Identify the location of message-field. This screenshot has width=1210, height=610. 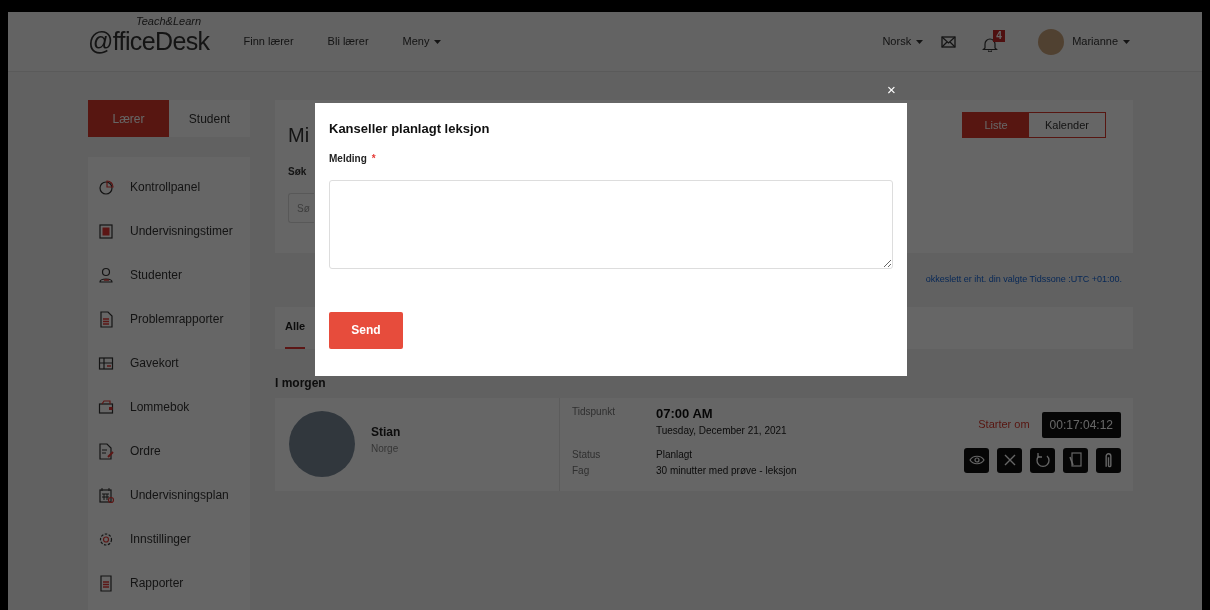
(611, 224).